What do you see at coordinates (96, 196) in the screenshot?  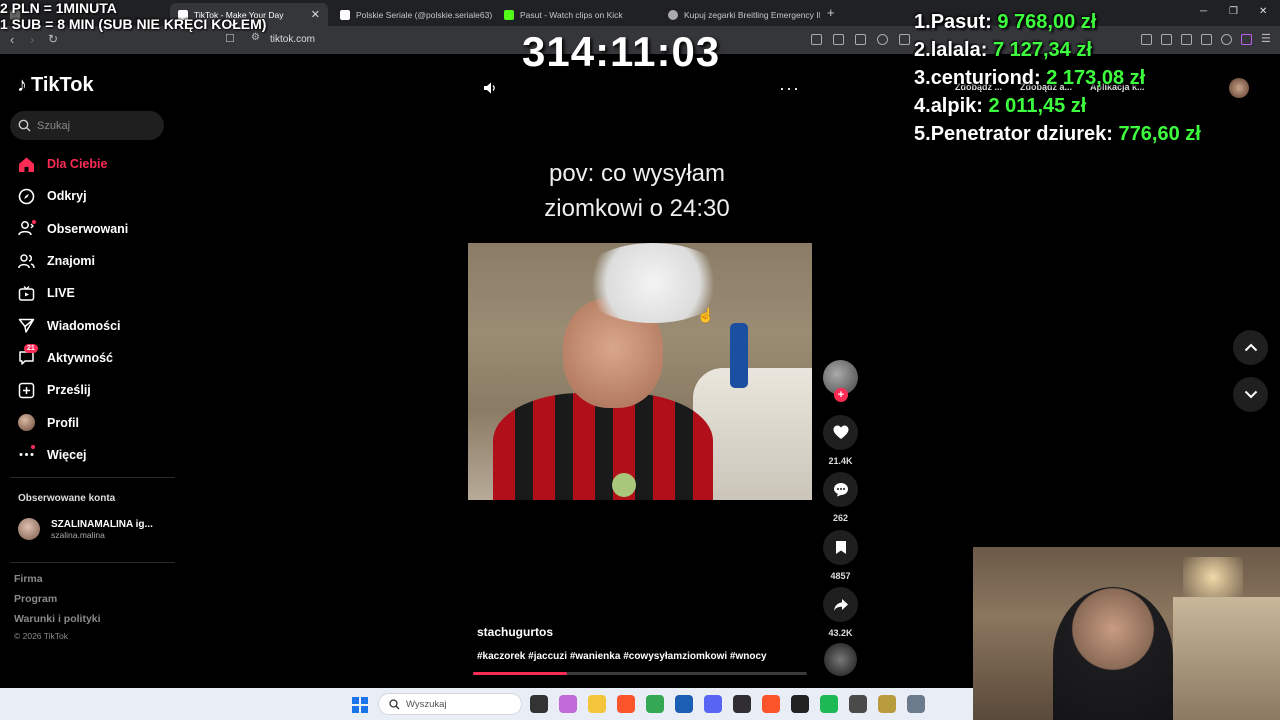 I see `sidebar-item-odkryj: Odkryj` at bounding box center [96, 196].